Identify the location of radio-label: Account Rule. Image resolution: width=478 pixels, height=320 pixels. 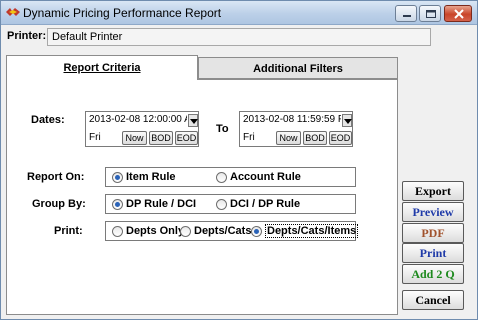
(265, 177).